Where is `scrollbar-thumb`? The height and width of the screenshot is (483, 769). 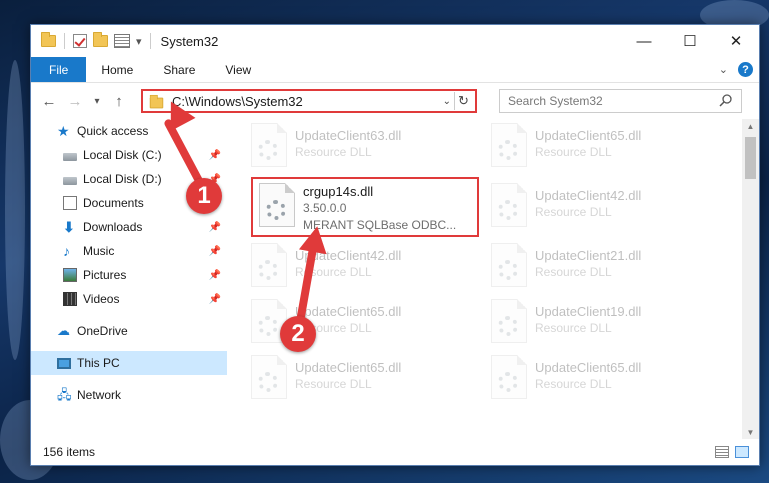 scrollbar-thumb is located at coordinates (750, 158).